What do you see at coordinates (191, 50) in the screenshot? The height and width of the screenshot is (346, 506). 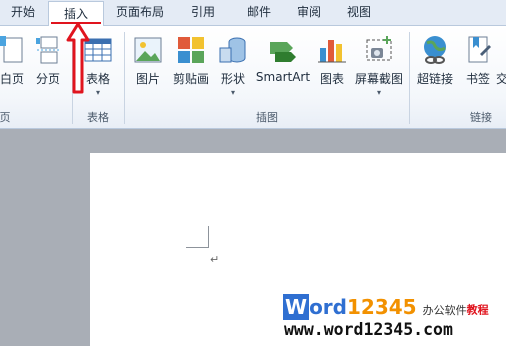 I see `clipart-icon` at bounding box center [191, 50].